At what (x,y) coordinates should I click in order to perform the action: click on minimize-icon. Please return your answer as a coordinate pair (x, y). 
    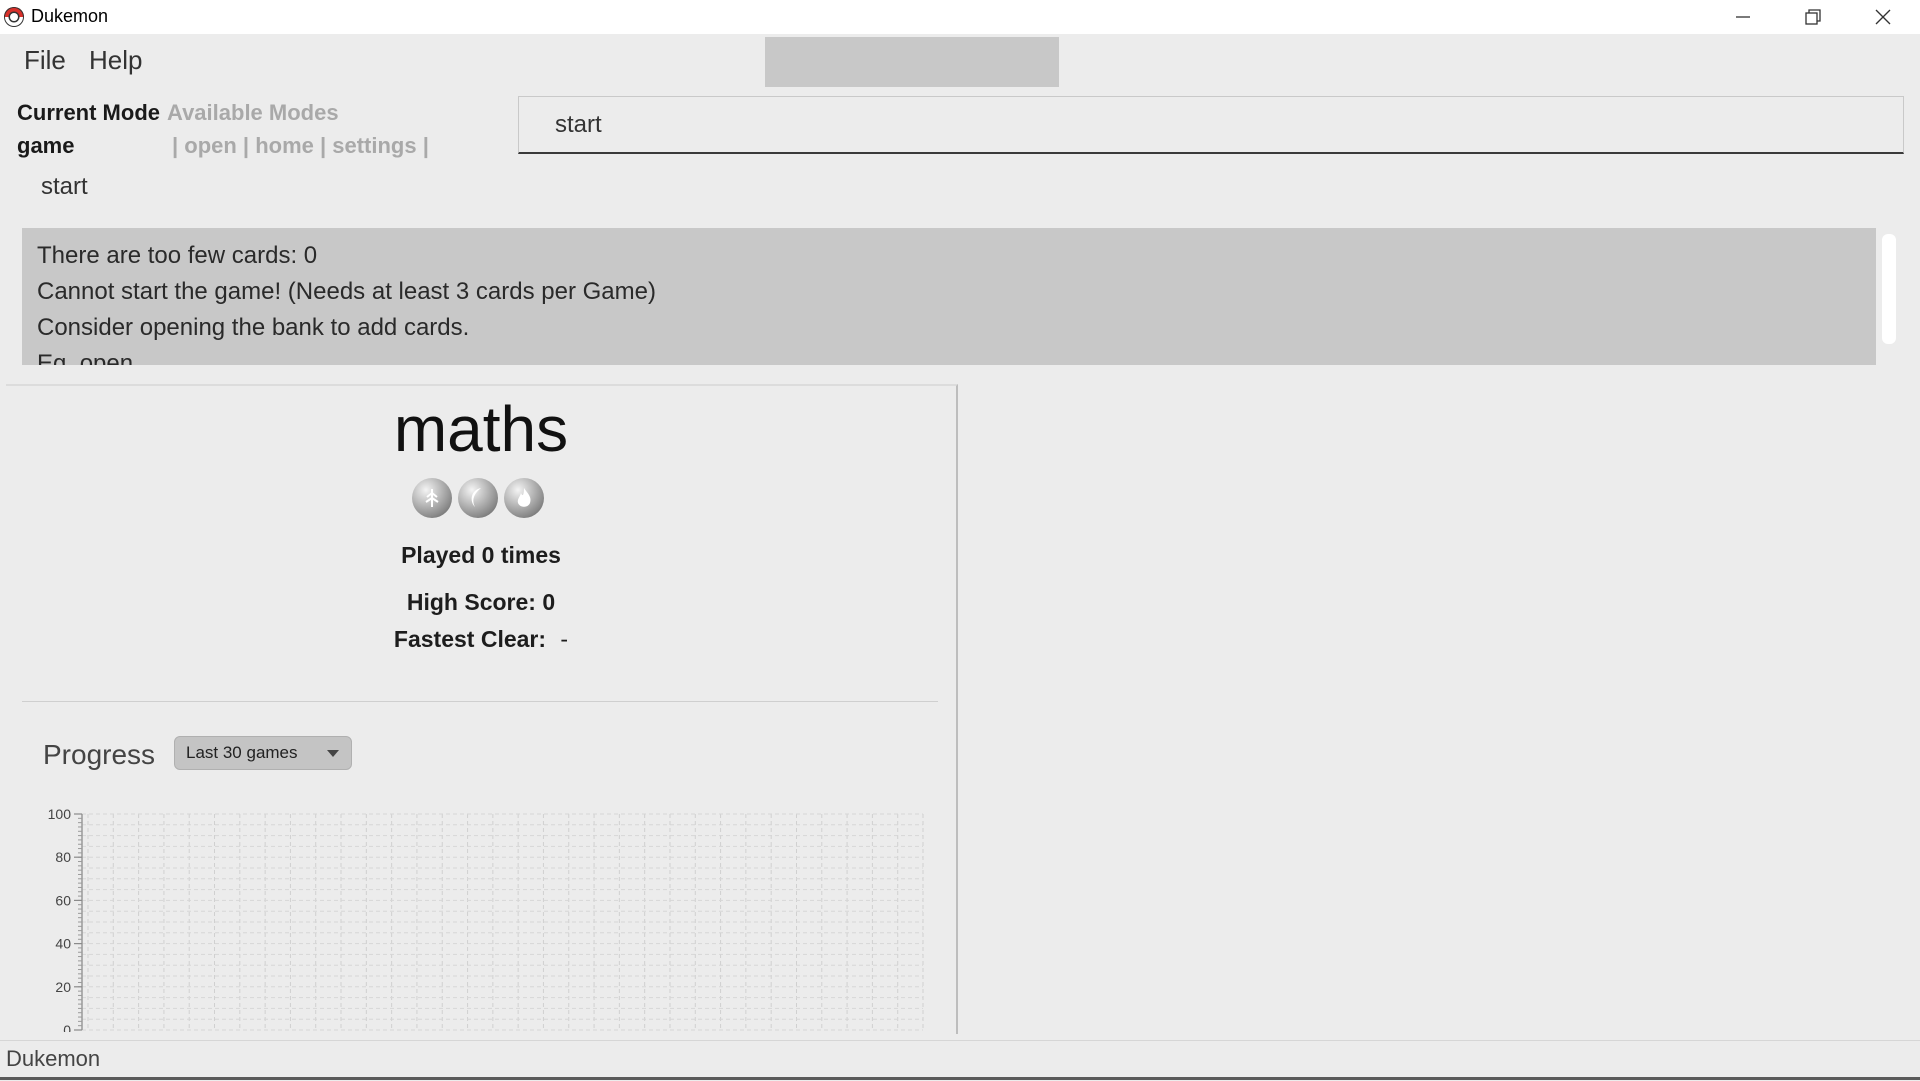
    Looking at the image, I should click on (1743, 17).